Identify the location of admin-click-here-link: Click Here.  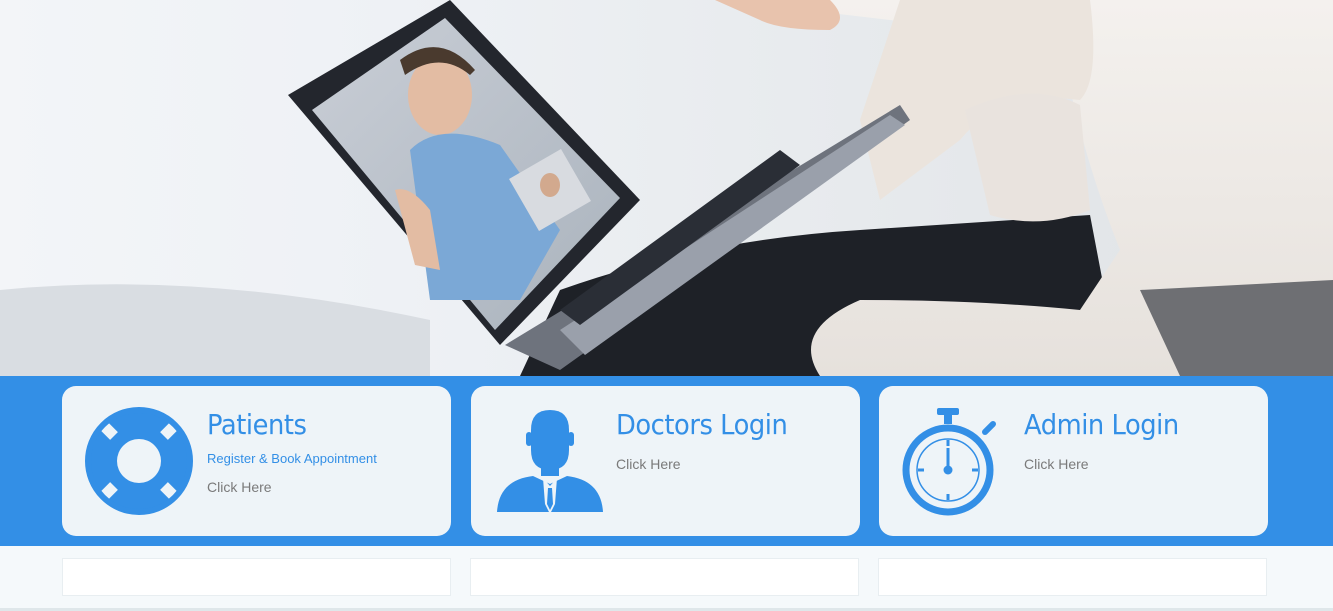
(1056, 464).